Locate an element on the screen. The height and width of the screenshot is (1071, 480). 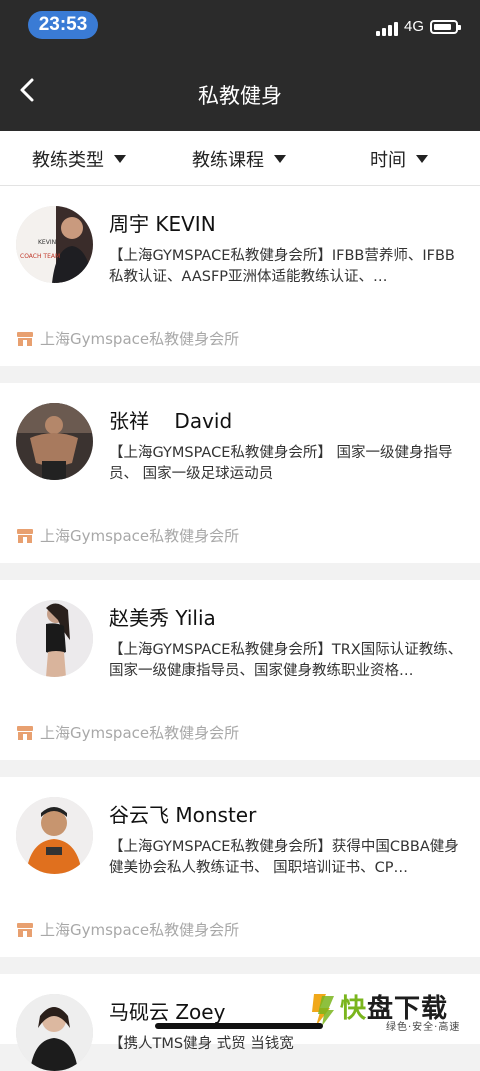
home-indicator is located at coordinates (239, 1026).